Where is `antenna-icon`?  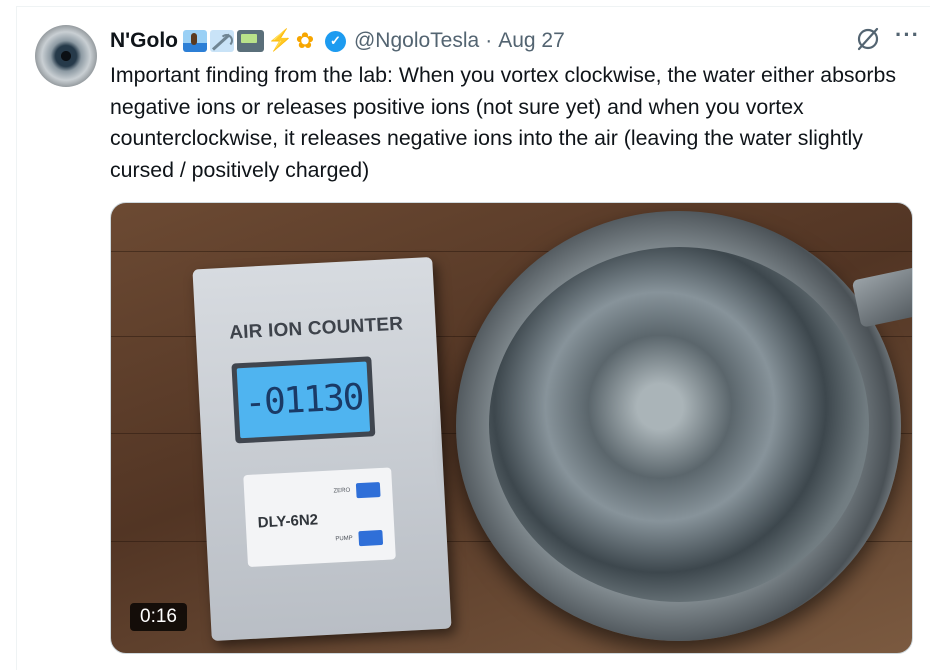
antenna-icon is located at coordinates (221, 41).